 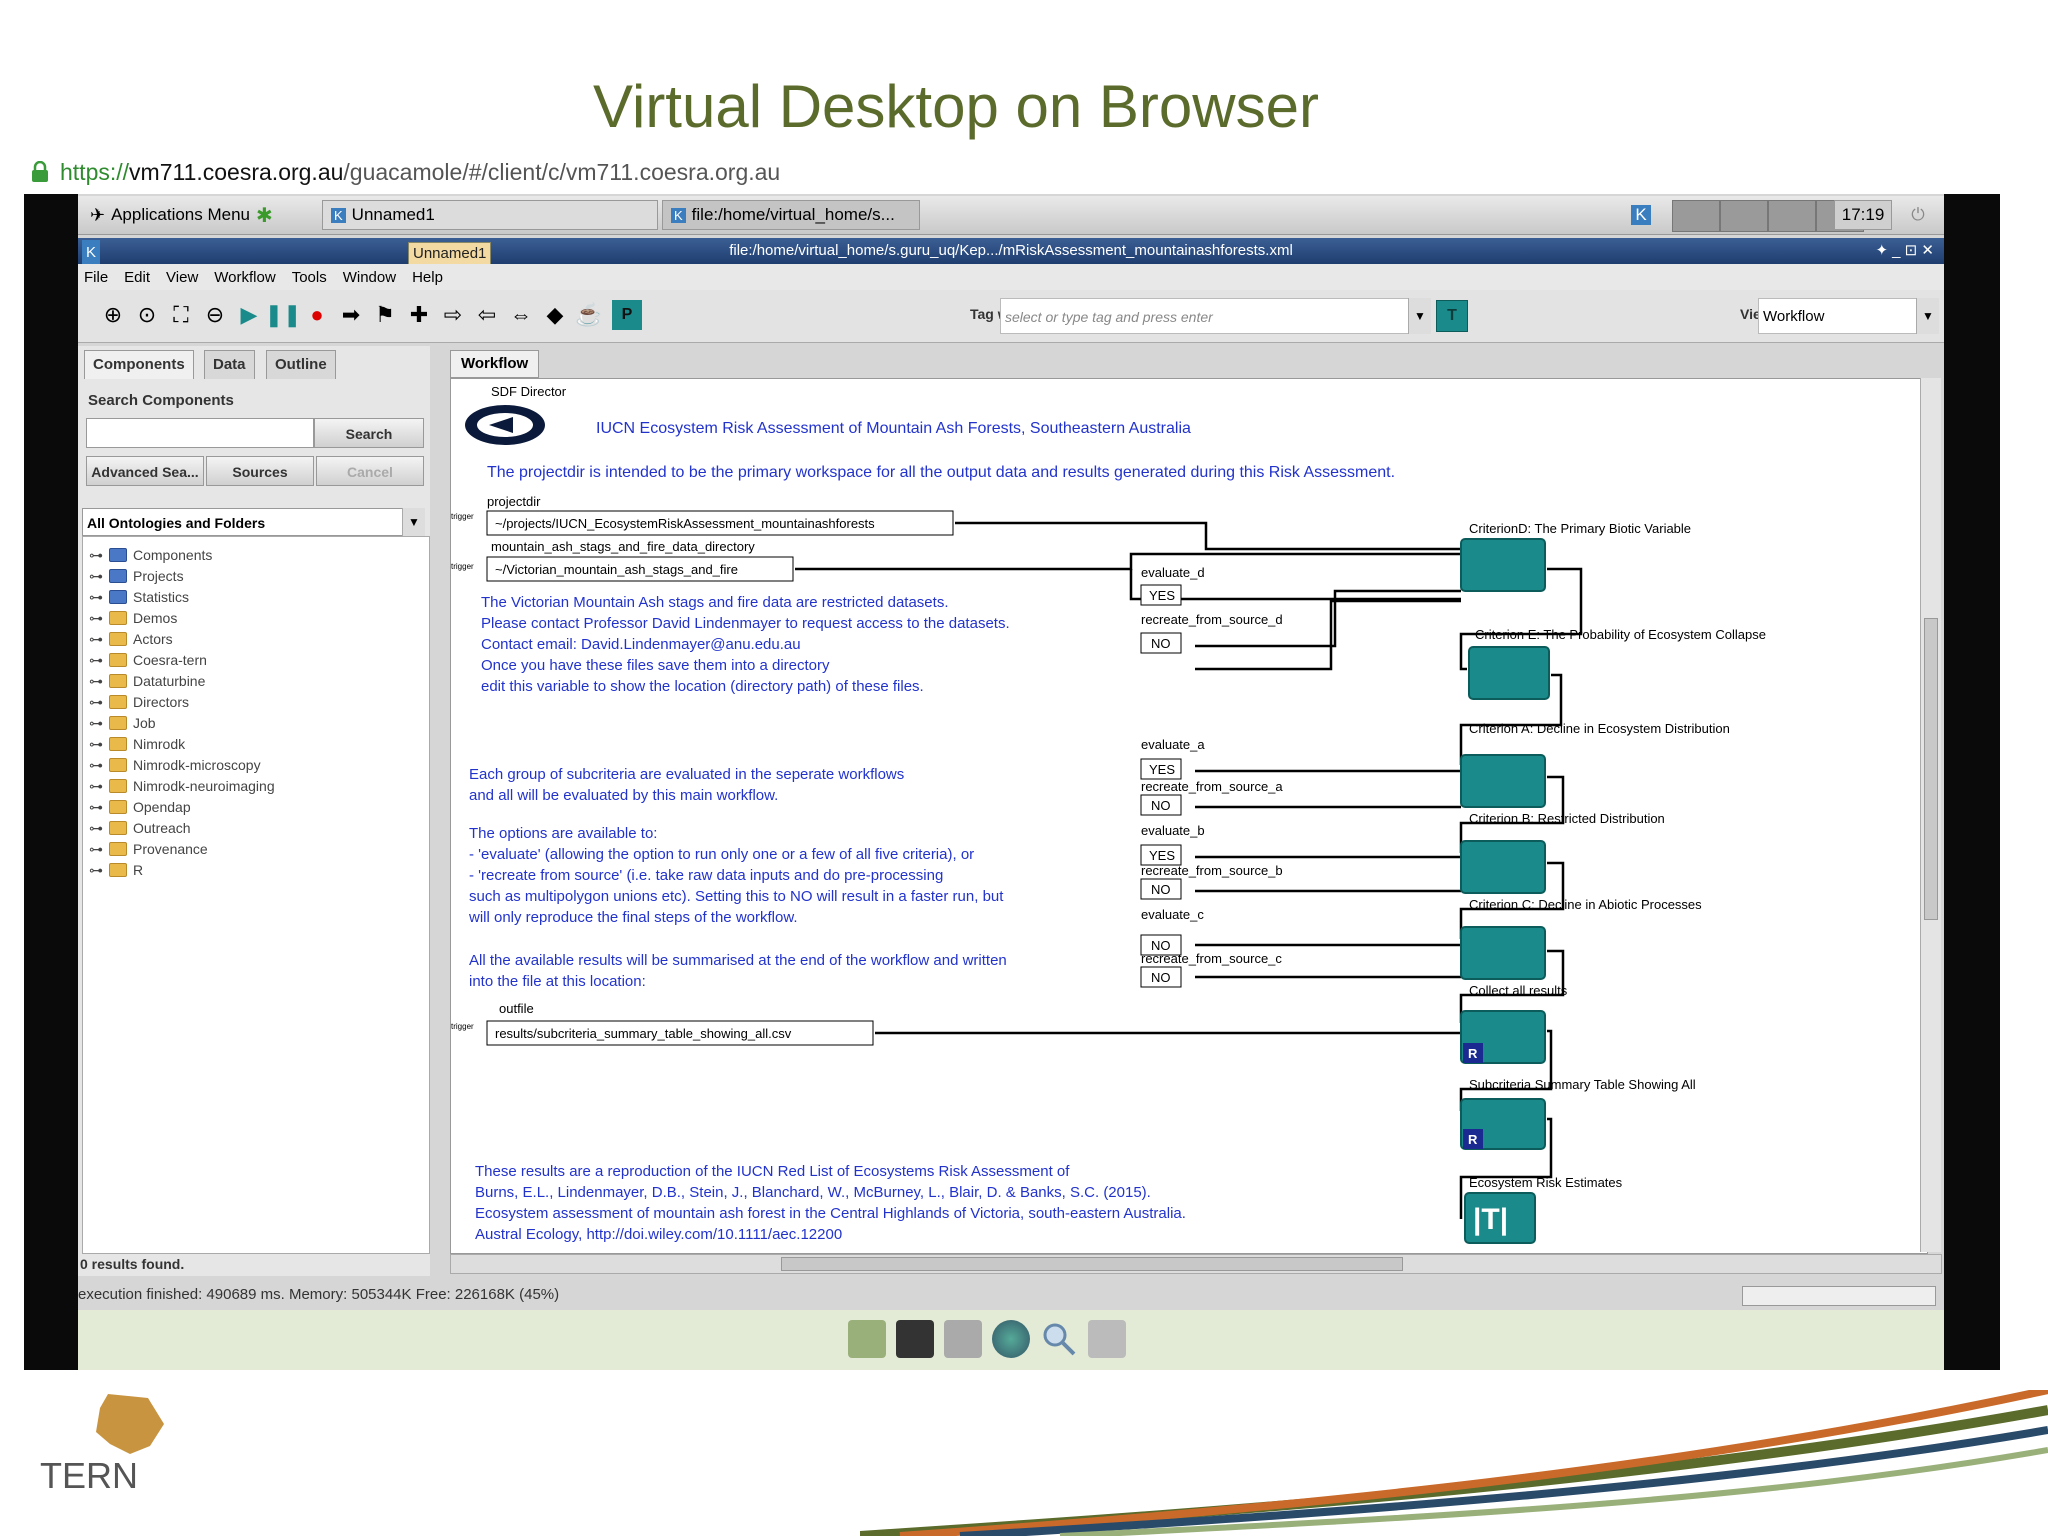 What do you see at coordinates (413, 522) in the screenshot?
I see `ontology-dropdown-icon: ▼` at bounding box center [413, 522].